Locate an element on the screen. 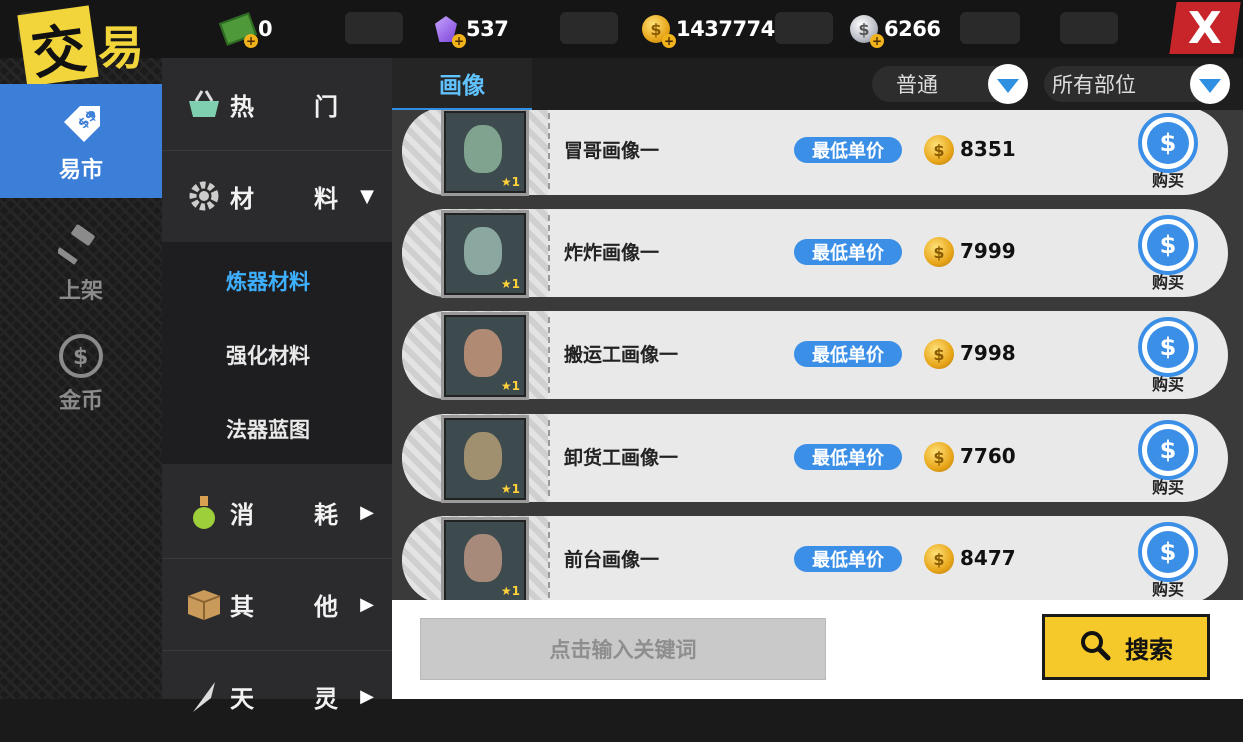  category-label-consumables: 消耗 is located at coordinates (314, 514).